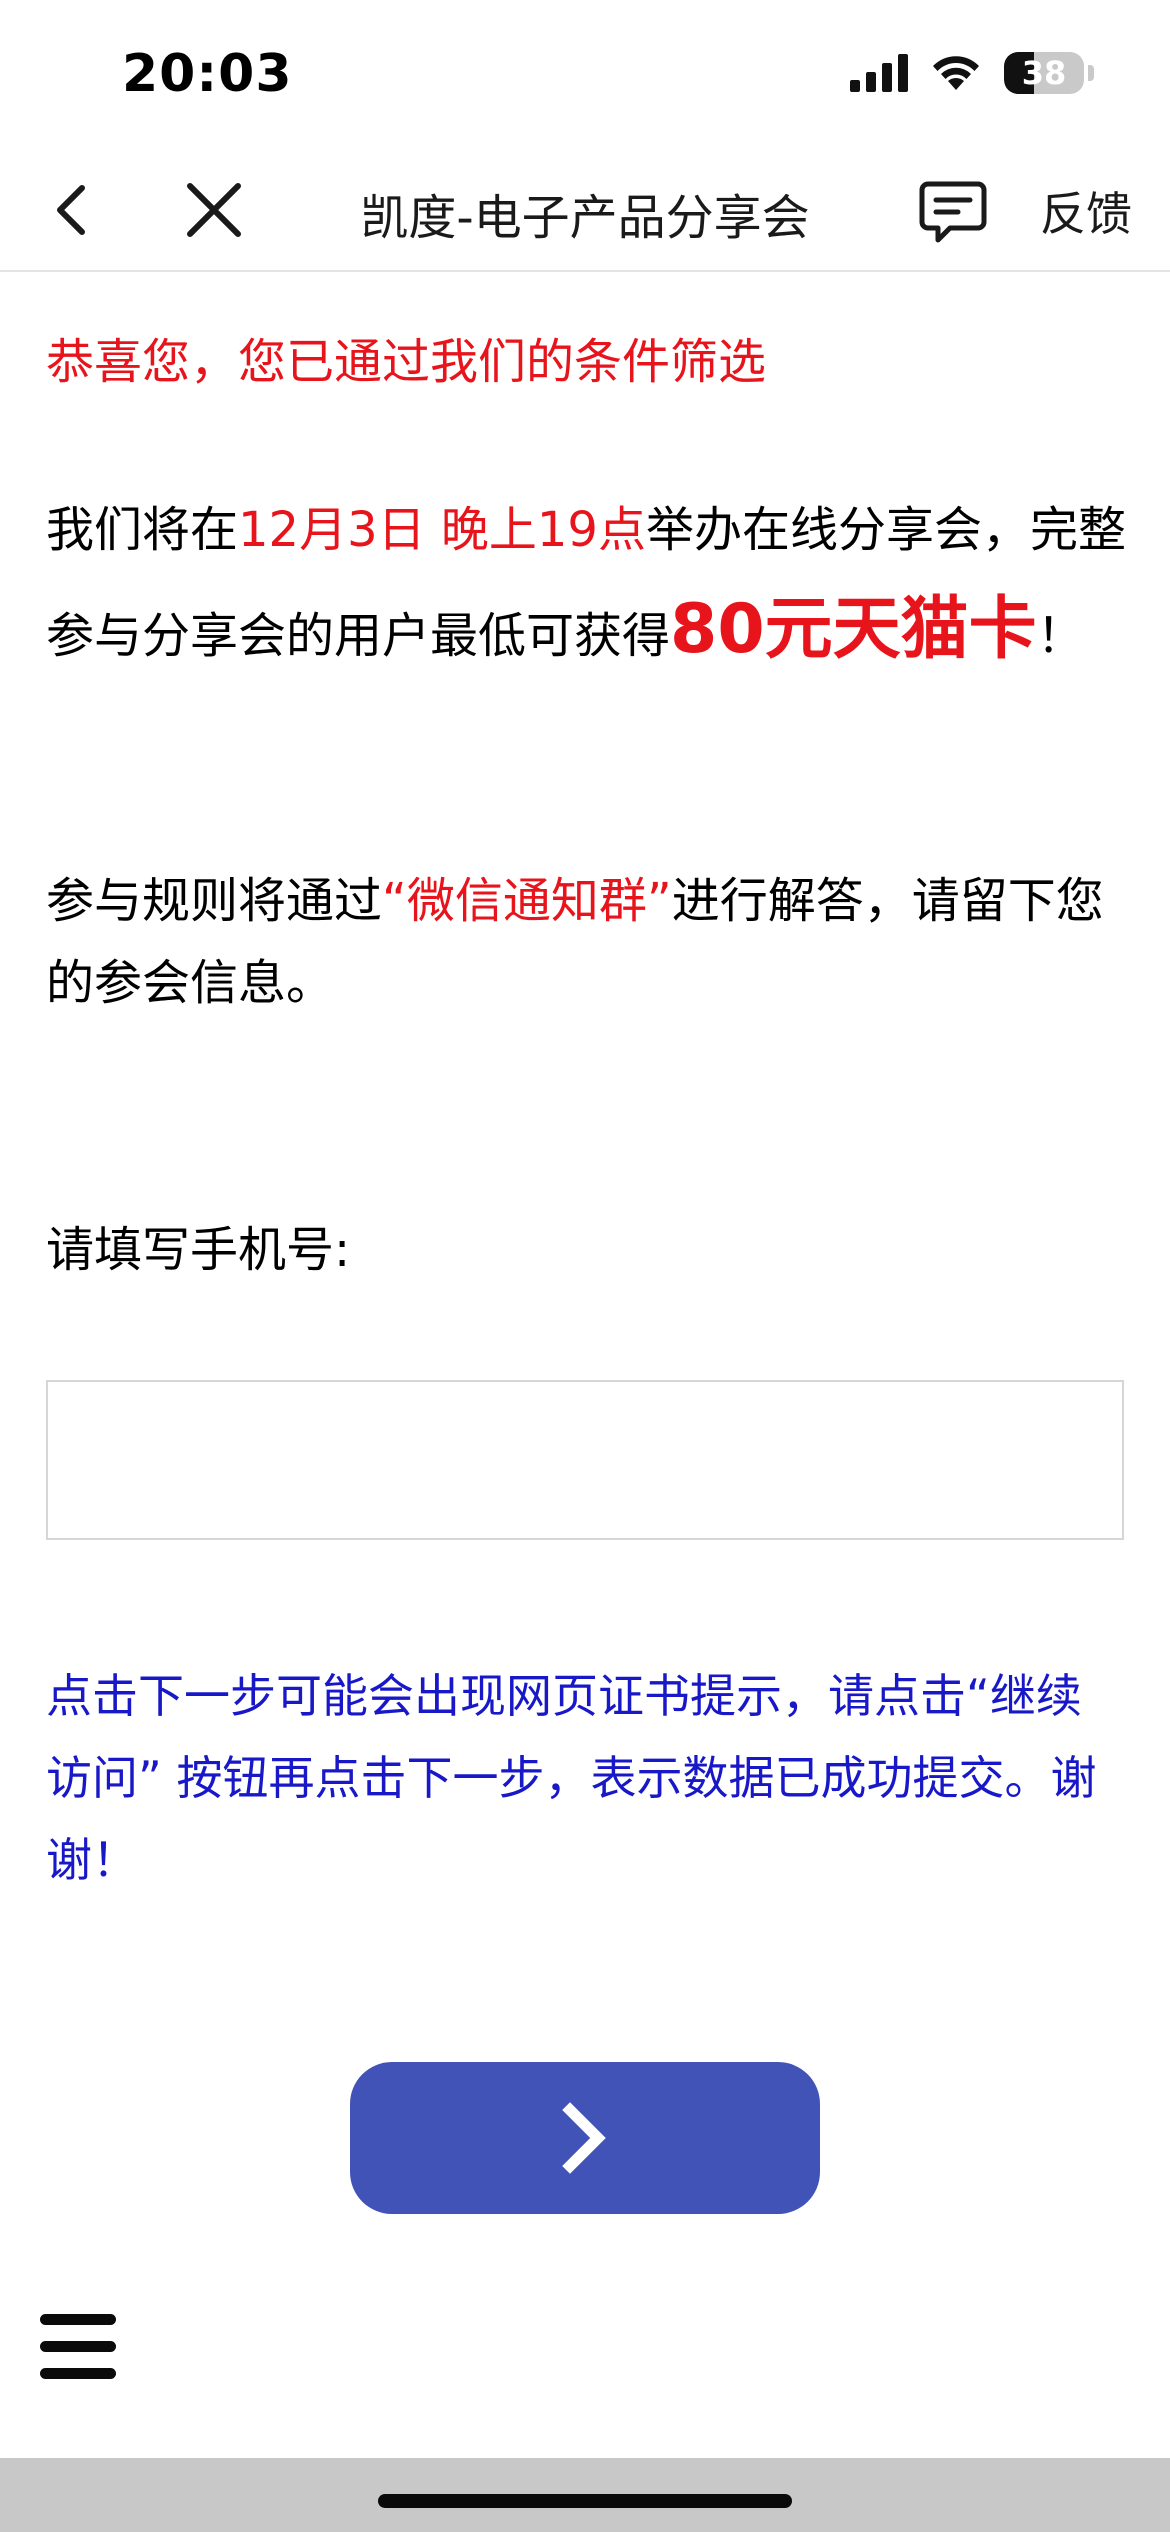  I want to click on battery-tip, so click(1091, 73).